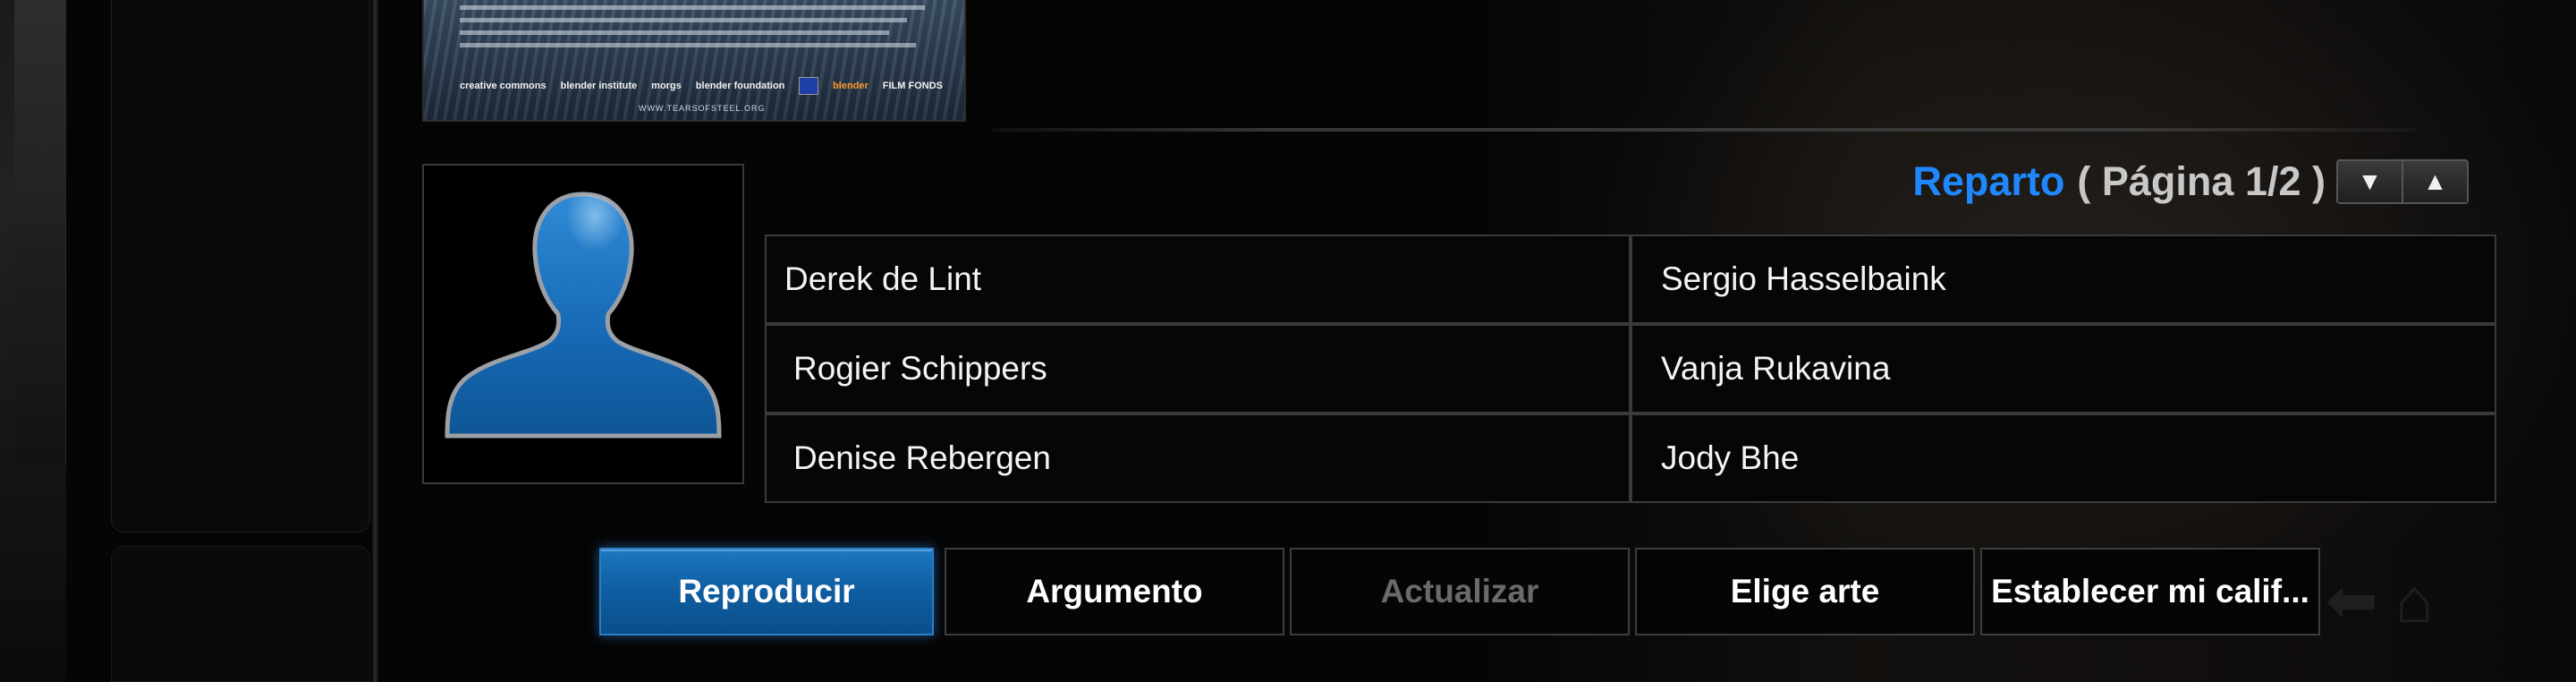 This screenshot has height=682, width=2576. Describe the element at coordinates (920, 368) in the screenshot. I see `cast-name: Rogier Schippers` at that location.